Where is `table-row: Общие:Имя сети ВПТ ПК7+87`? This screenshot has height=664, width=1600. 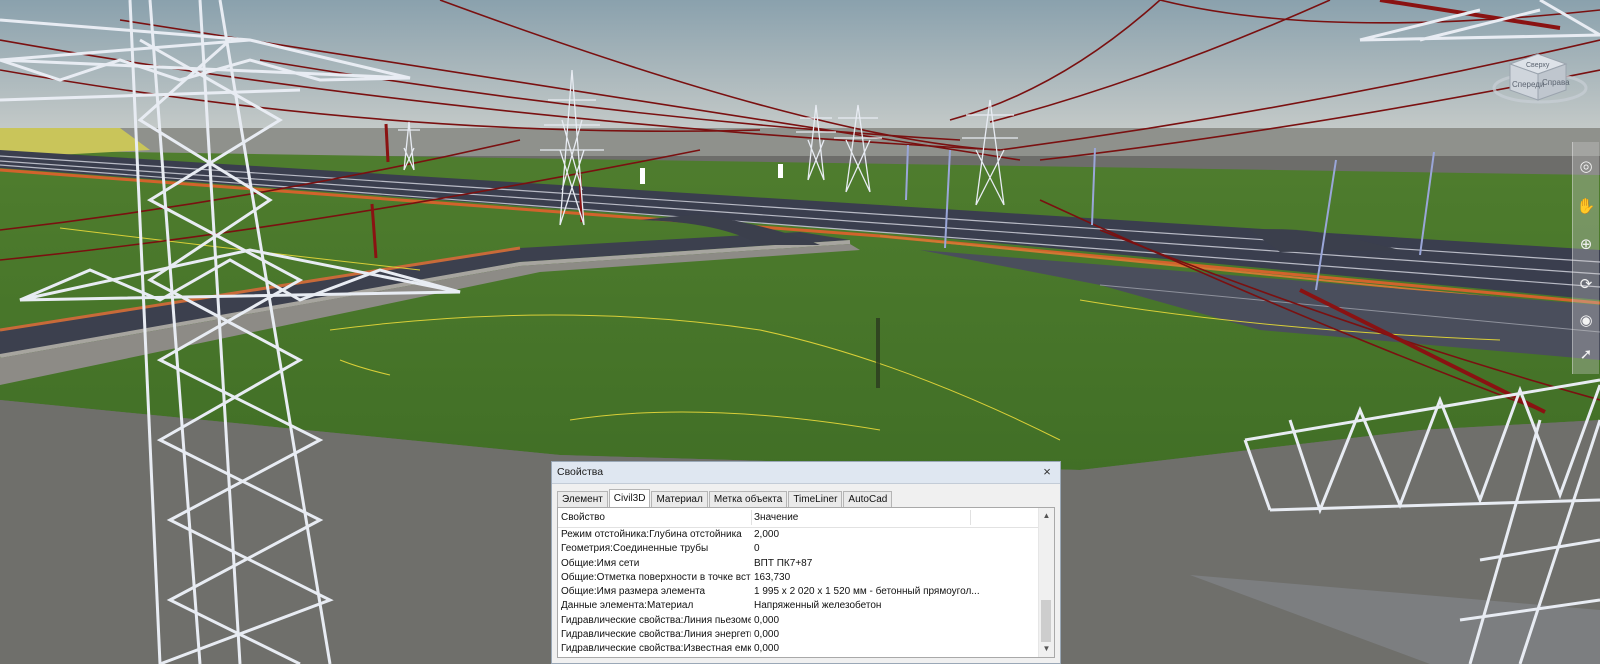 table-row: Общие:Имя сети ВПТ ПК7+87 is located at coordinates (806, 564).